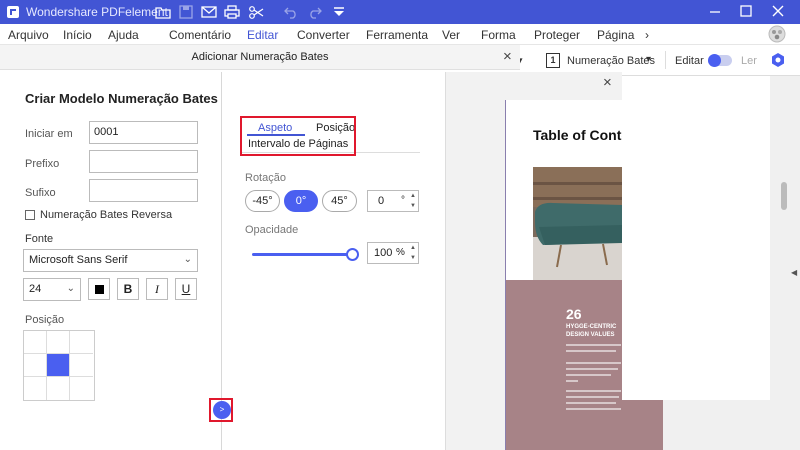 Image resolution: width=800 pixels, height=450 pixels. I want to click on menu-comentario: Comentário, so click(200, 35).